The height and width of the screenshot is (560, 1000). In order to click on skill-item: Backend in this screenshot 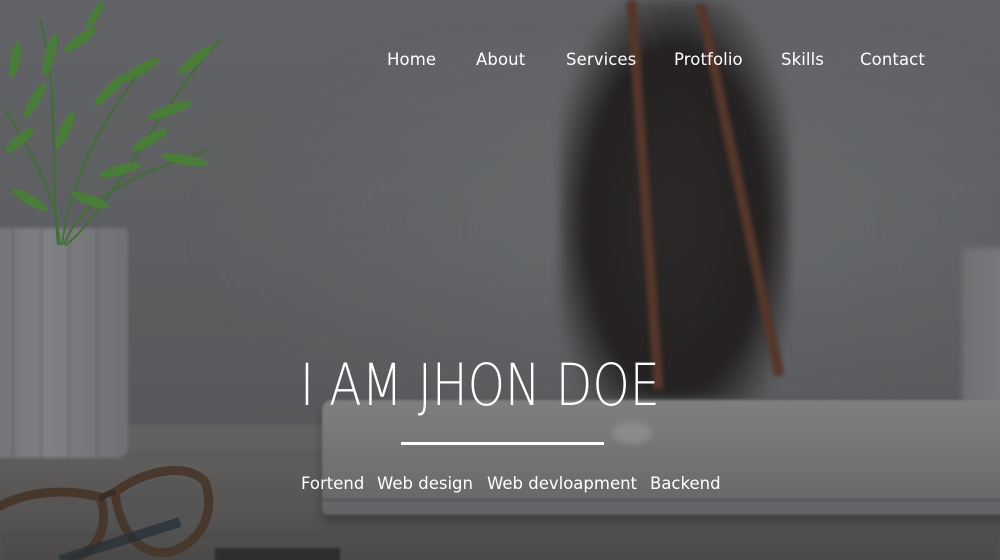, I will do `click(685, 483)`.